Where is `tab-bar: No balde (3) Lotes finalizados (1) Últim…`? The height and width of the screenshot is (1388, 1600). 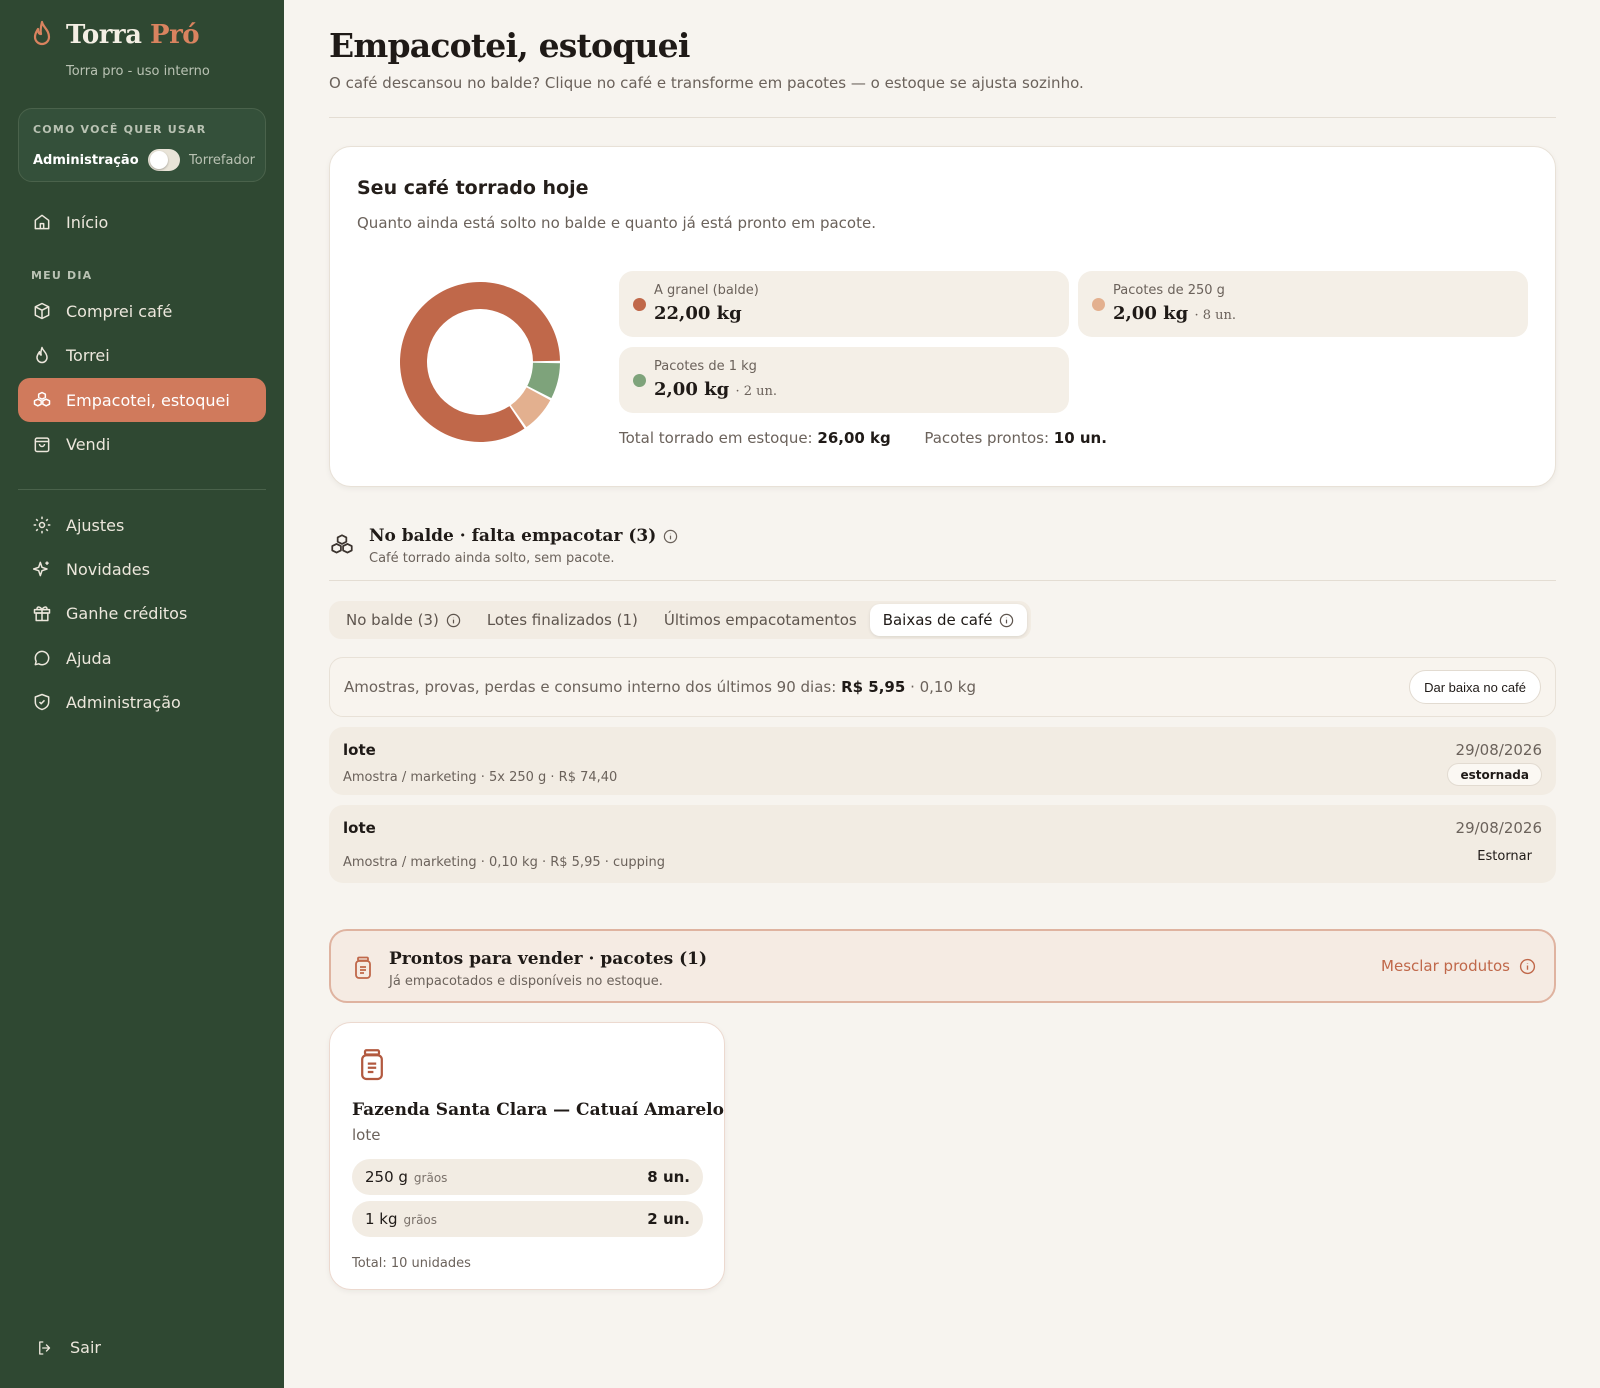
tab-bar: No balde (3) Lotes finalizados (1) Últim… is located at coordinates (680, 620).